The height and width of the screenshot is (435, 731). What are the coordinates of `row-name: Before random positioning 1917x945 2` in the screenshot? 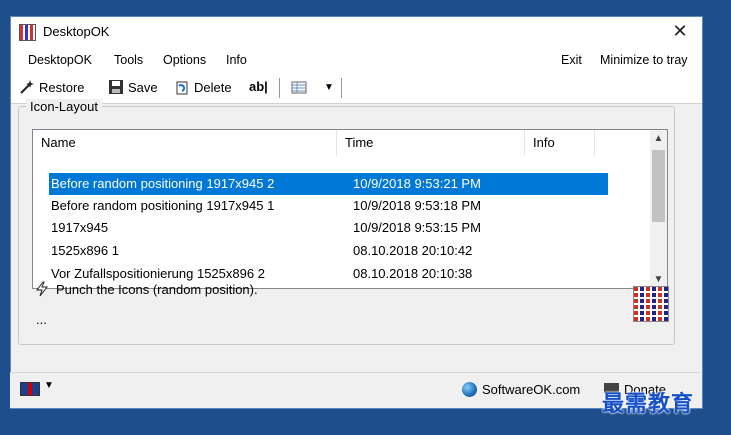 It's located at (163, 183).